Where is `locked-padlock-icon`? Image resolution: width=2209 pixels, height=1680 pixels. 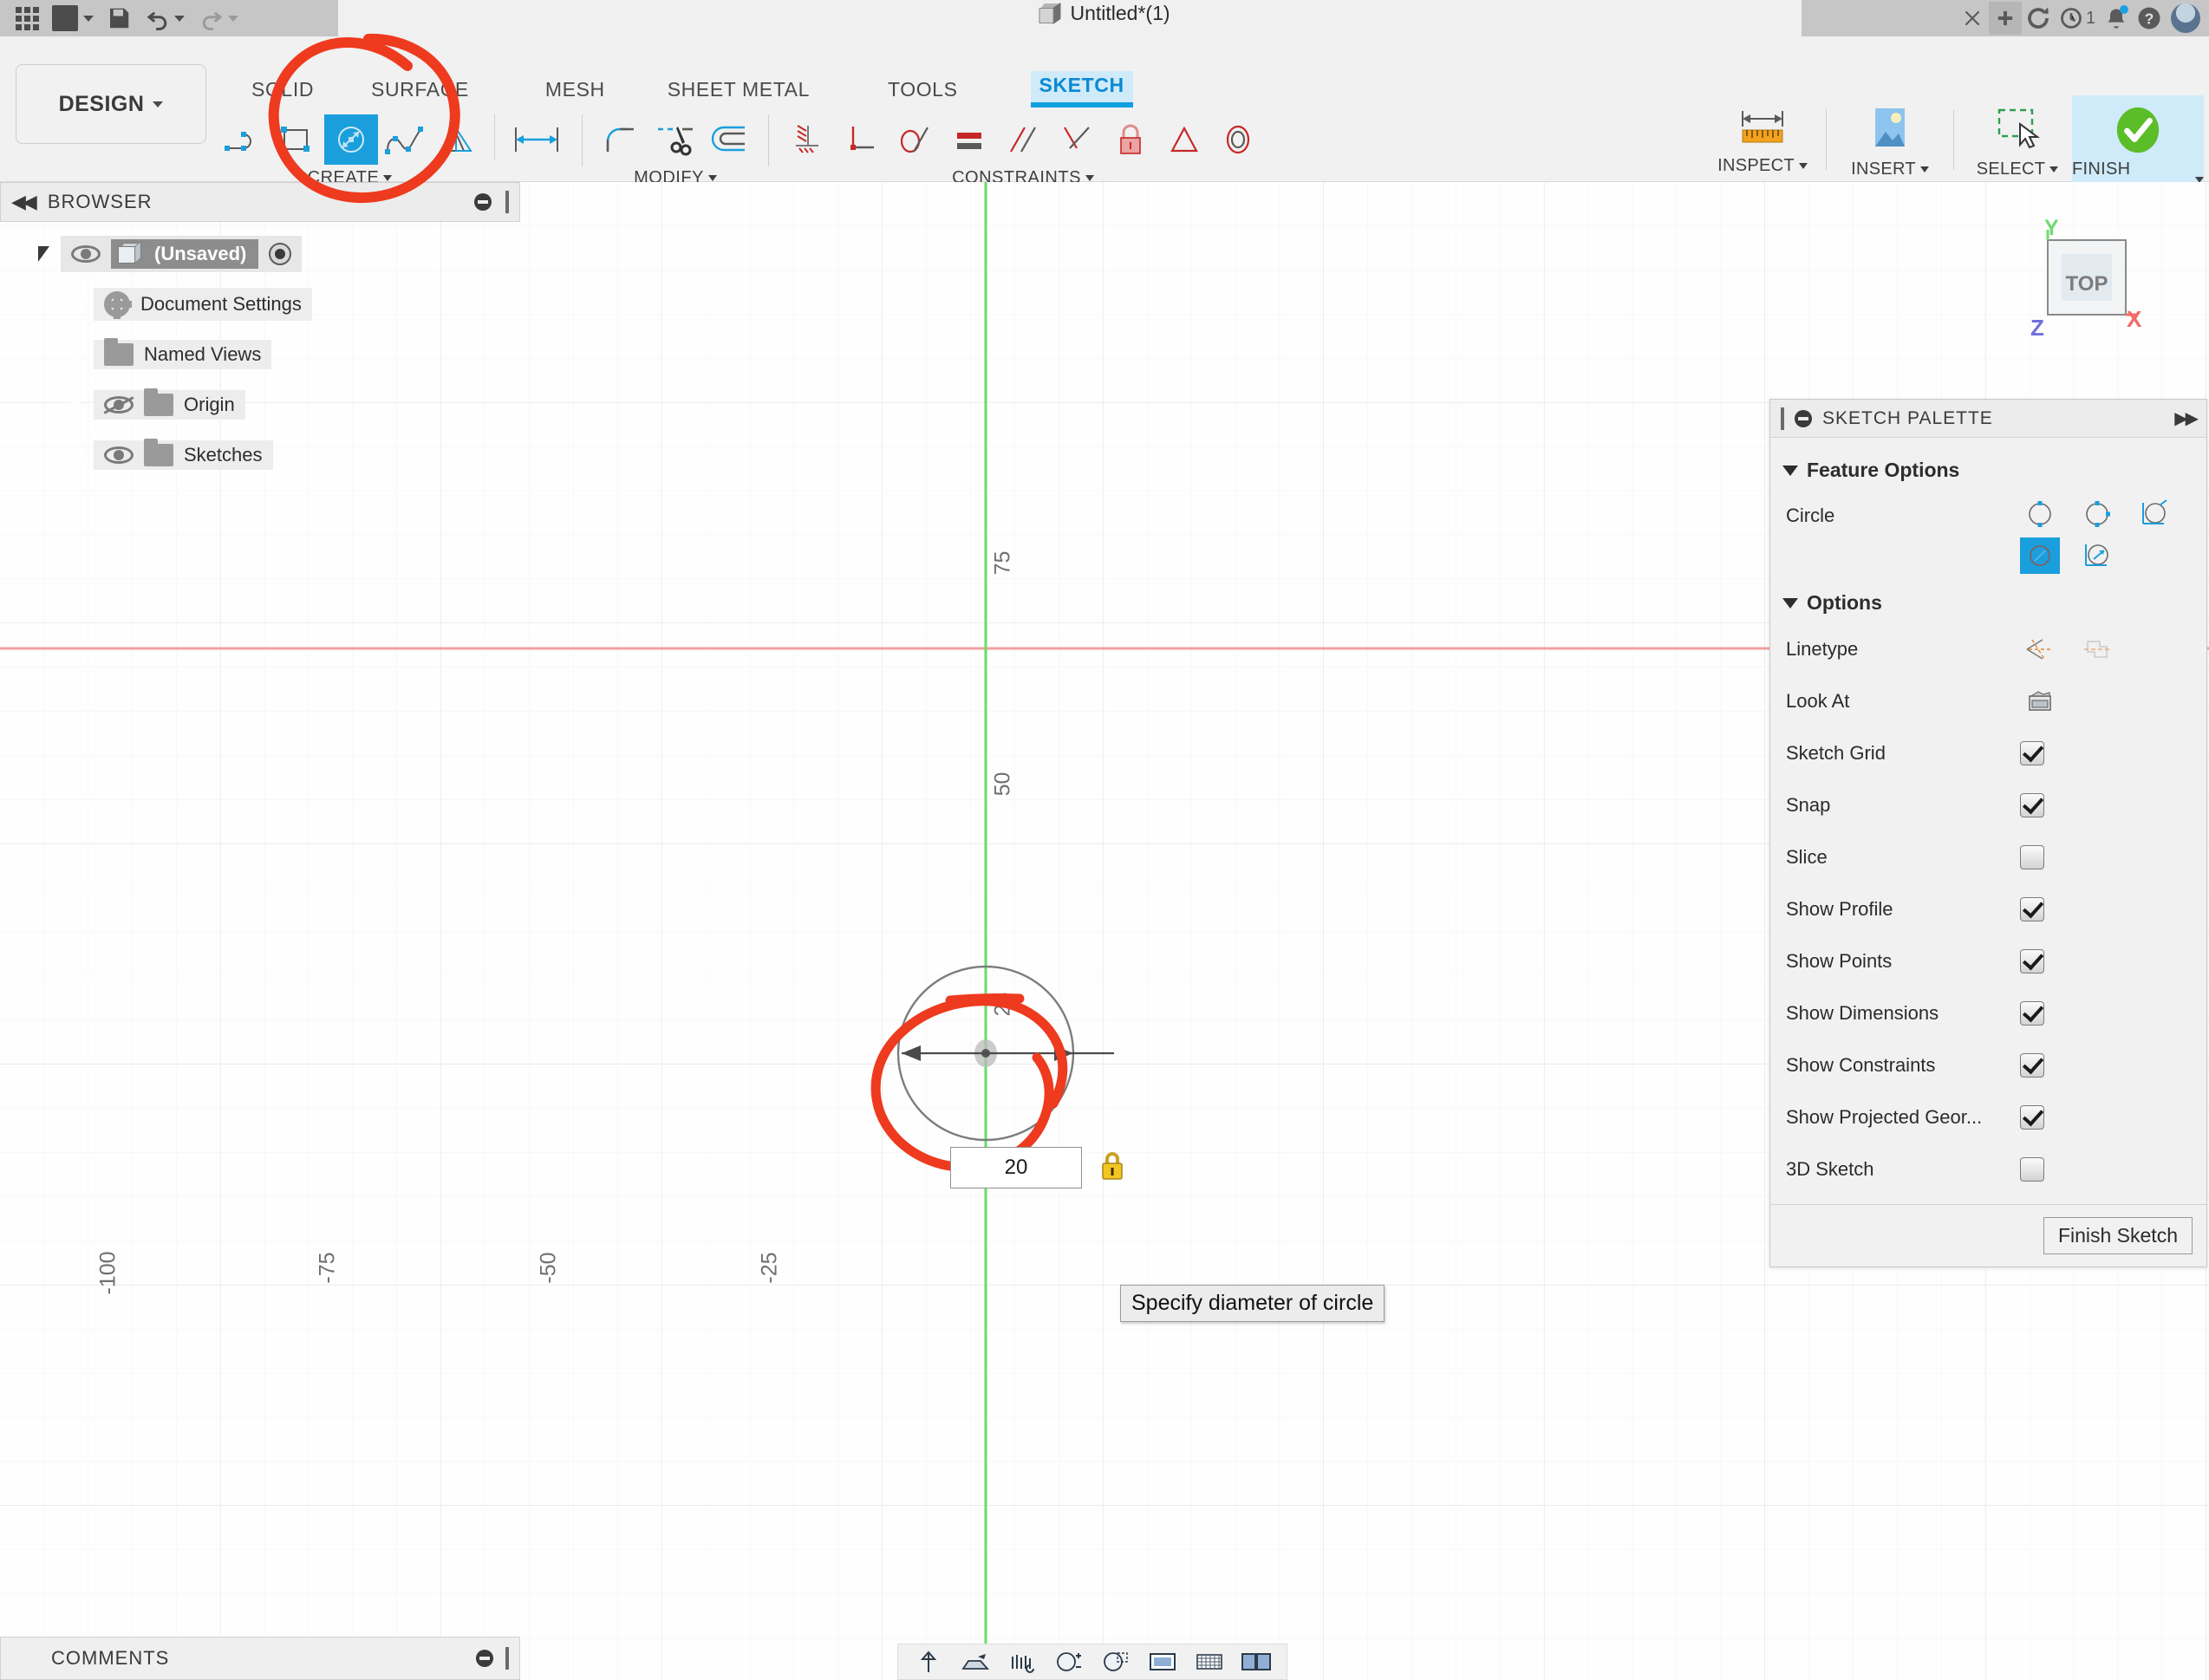
locked-padlock-icon is located at coordinates (1112, 1166).